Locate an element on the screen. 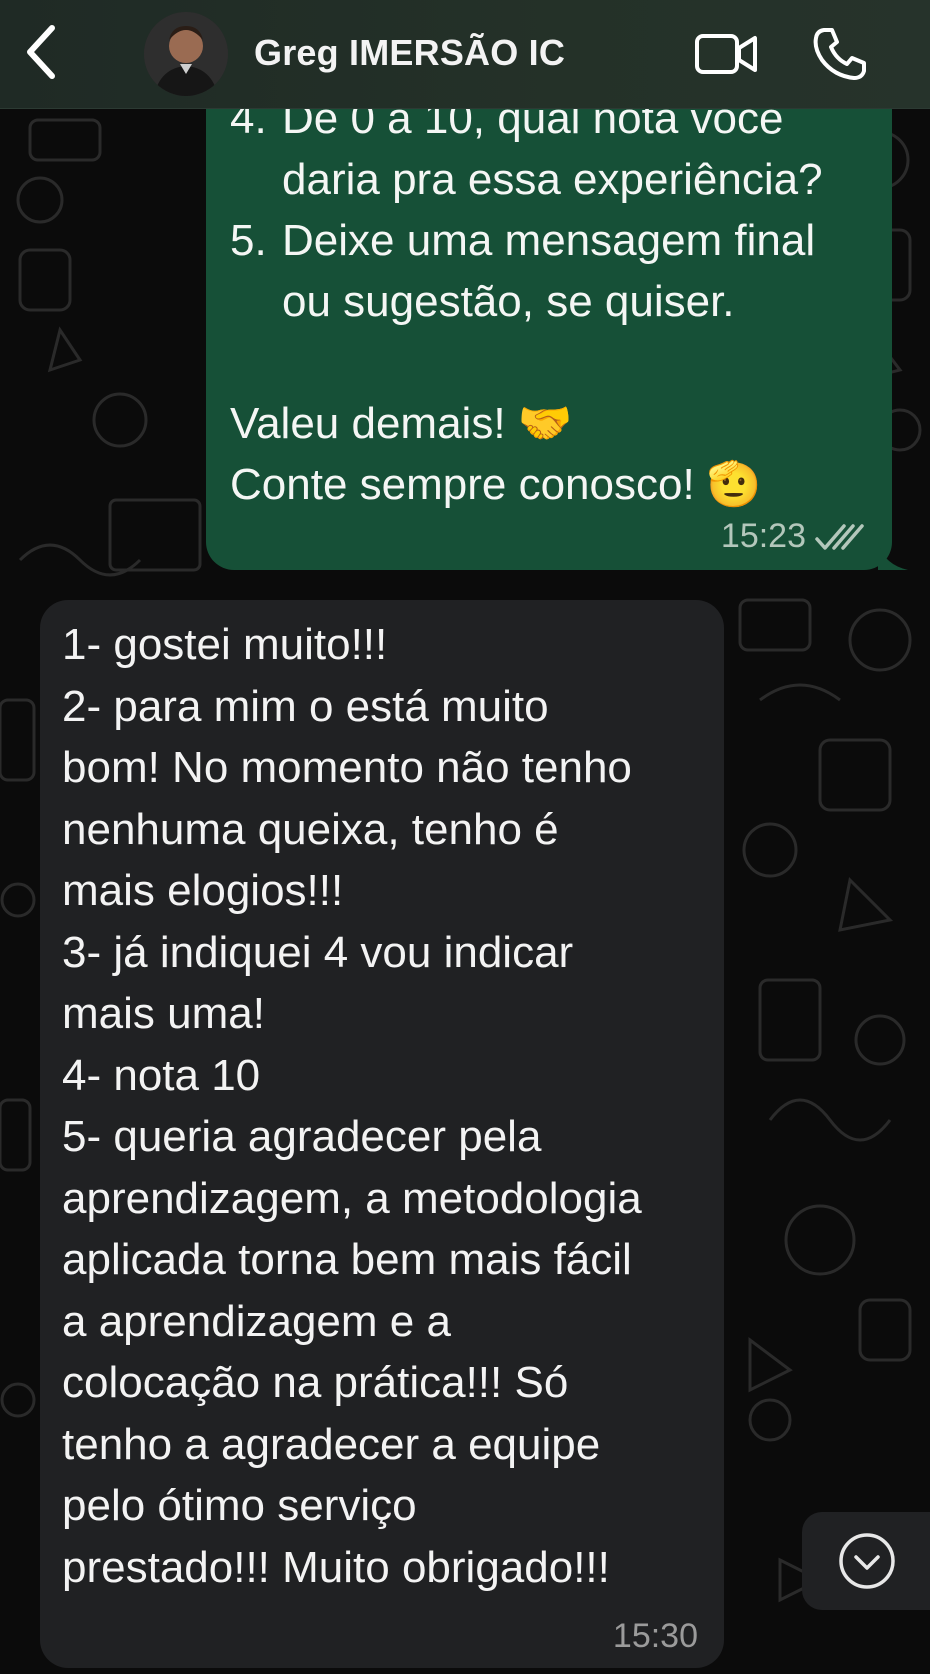 This screenshot has width=930, height=1674. chevron-left-icon is located at coordinates (41, 52).